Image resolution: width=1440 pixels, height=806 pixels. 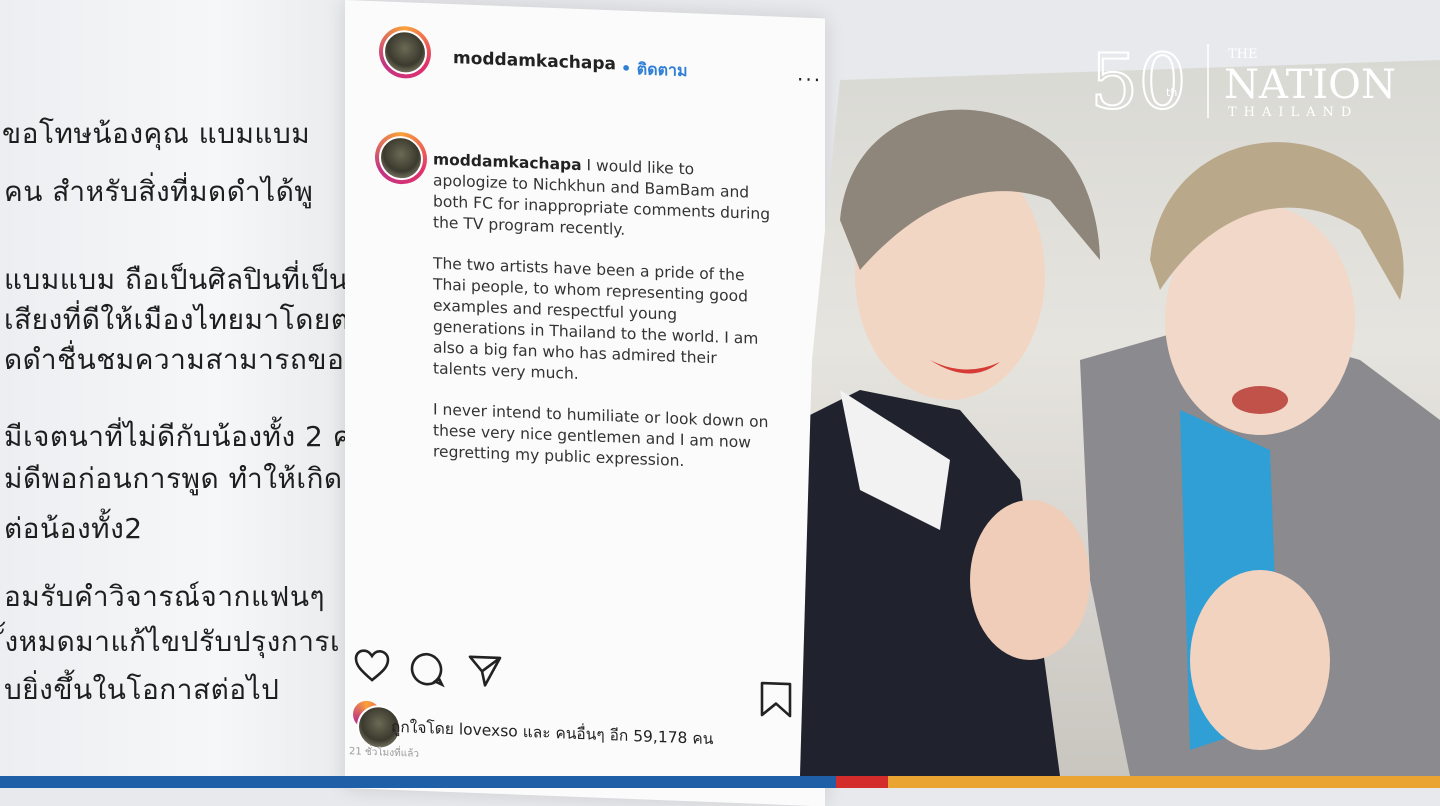 I want to click on caption-username: moddamkachapa, so click(x=507, y=162).